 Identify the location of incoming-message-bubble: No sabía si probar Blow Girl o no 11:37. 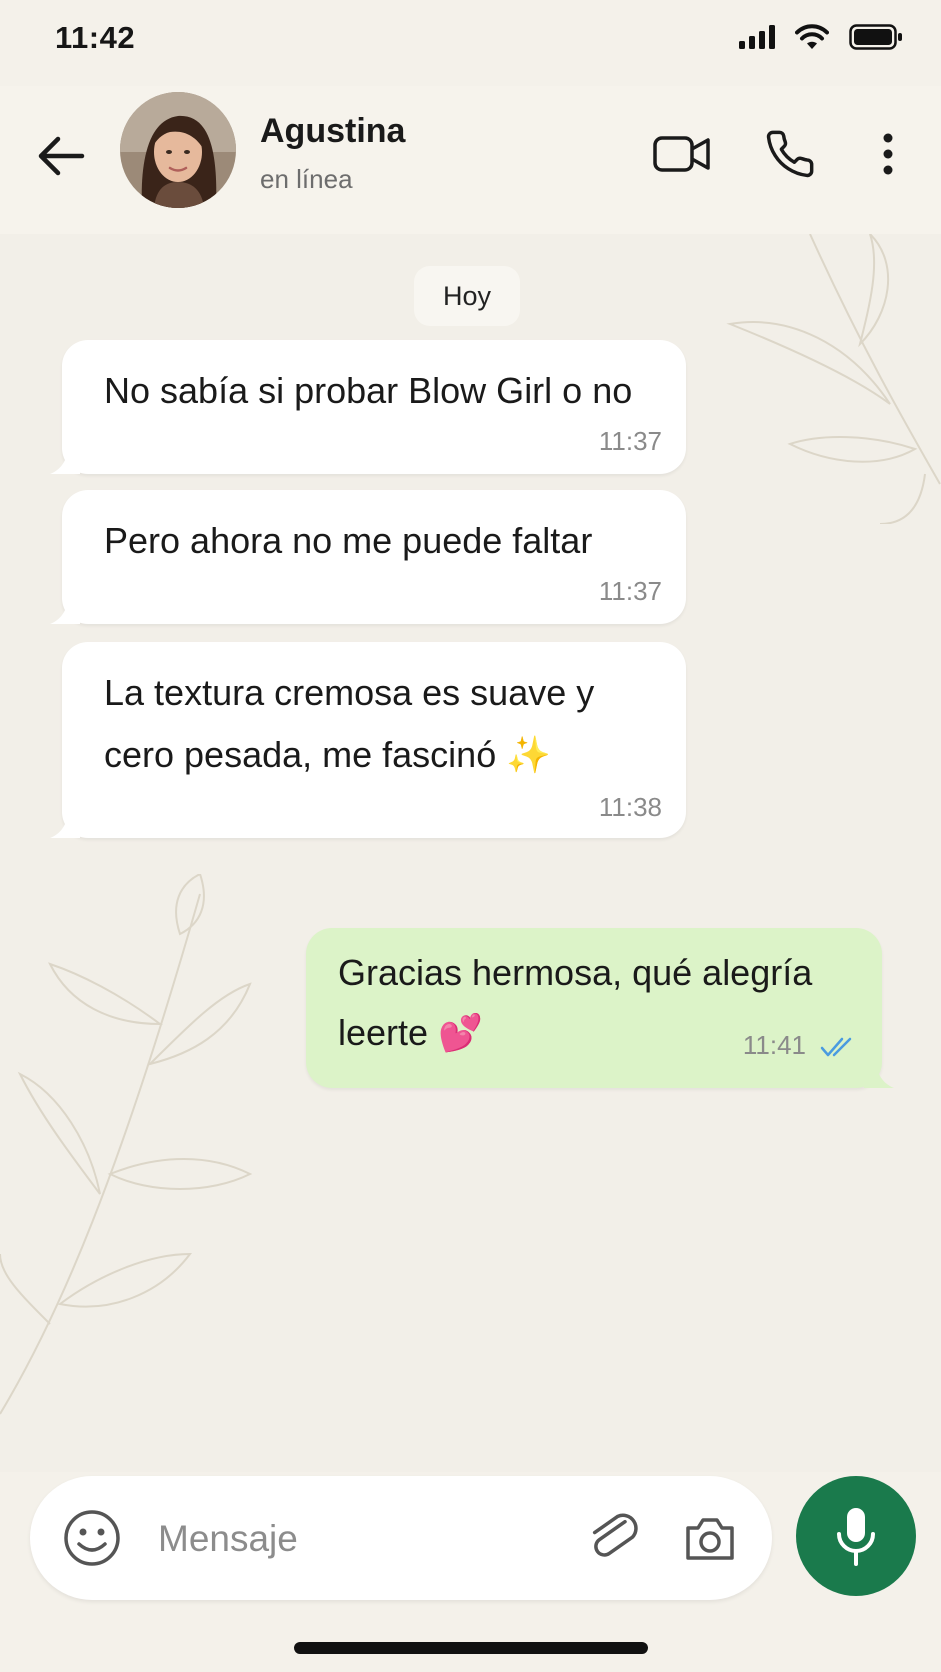
(368, 407).